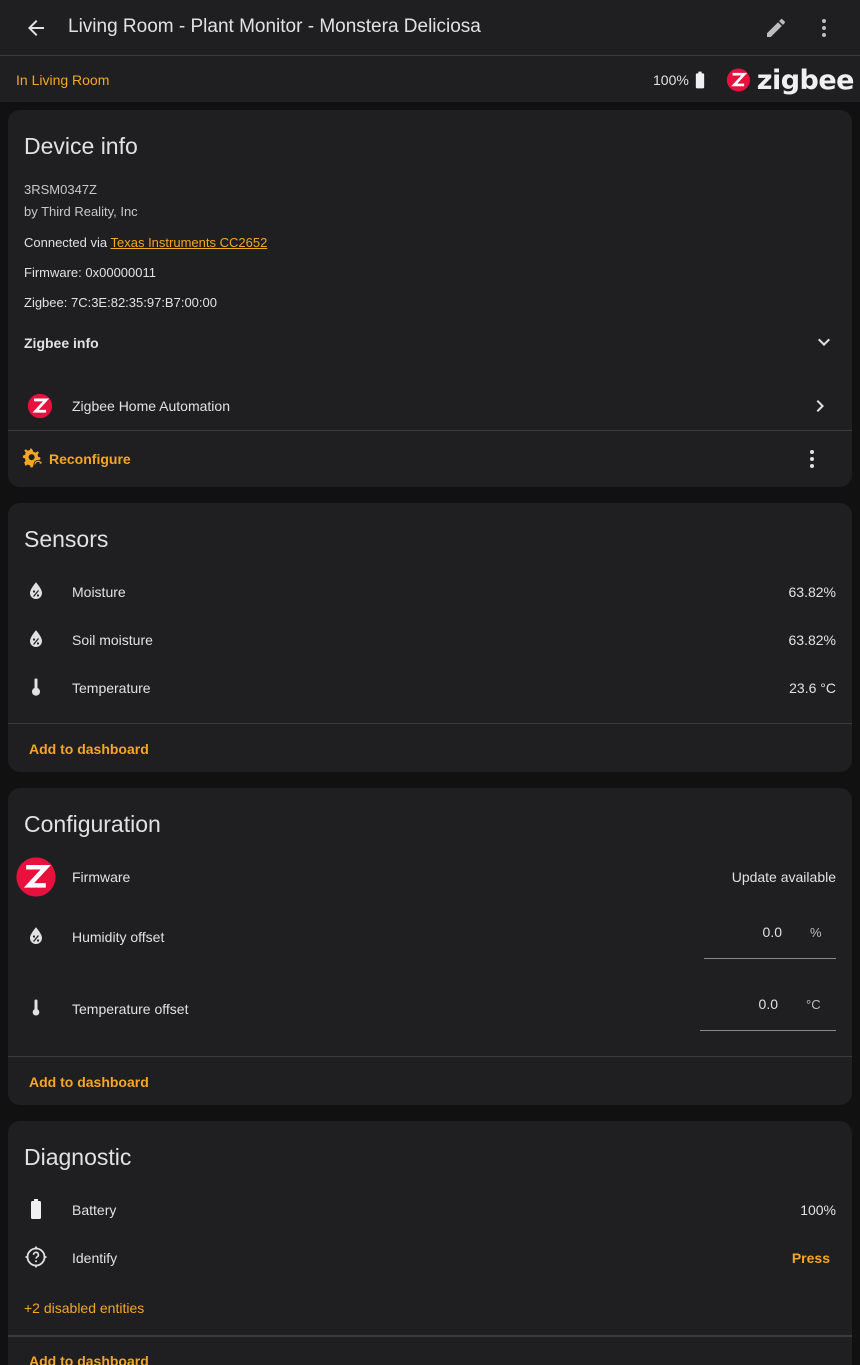 The width and height of the screenshot is (860, 1365). I want to click on battery-row: Battery 100%, so click(430, 1209).